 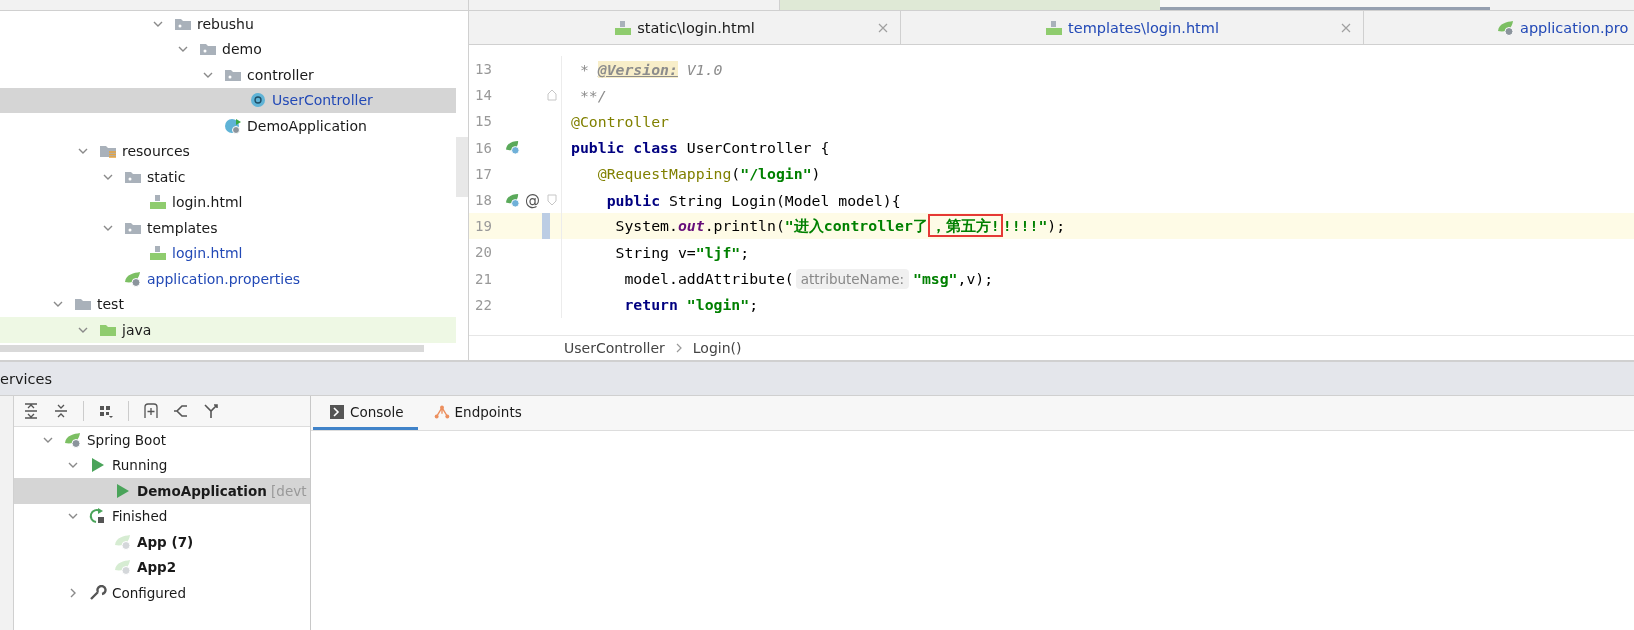 What do you see at coordinates (365, 413) in the screenshot?
I see `tab: Console` at bounding box center [365, 413].